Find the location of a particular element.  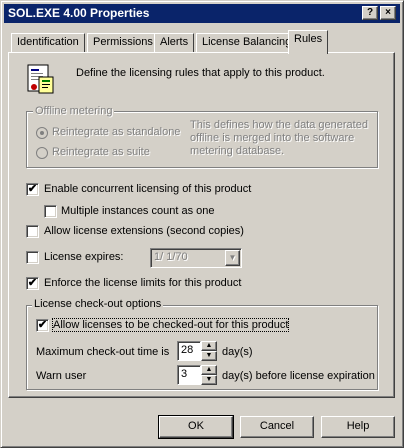

date-dropdown-button: ▼ is located at coordinates (232, 258).